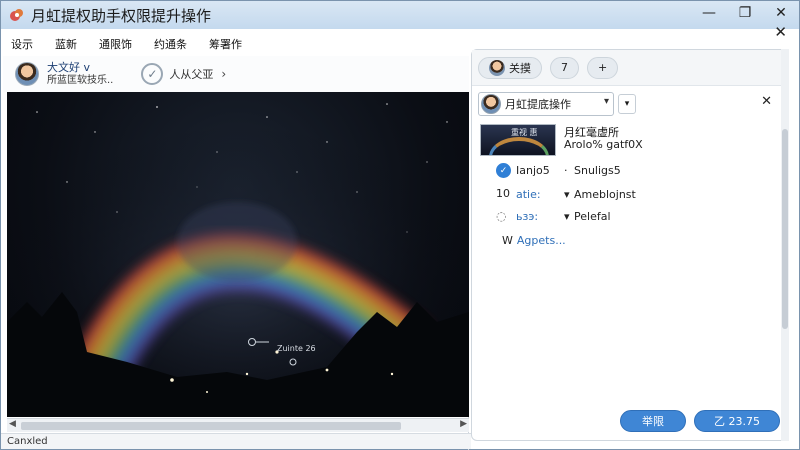  What do you see at coordinates (507, 240) in the screenshot?
I see `more-prefix: W` at bounding box center [507, 240].